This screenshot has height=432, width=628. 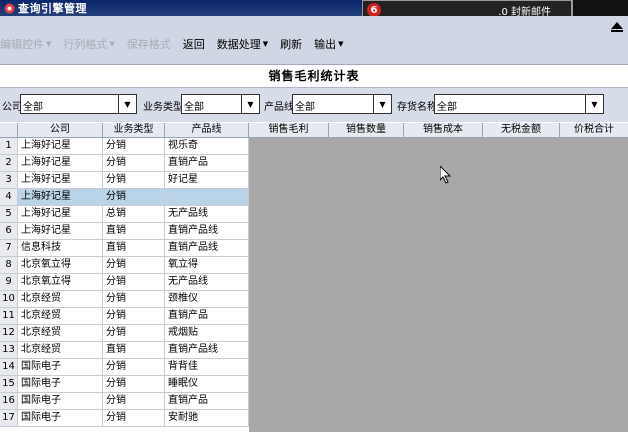 I want to click on menu-item: 刷新, so click(x=291, y=44).